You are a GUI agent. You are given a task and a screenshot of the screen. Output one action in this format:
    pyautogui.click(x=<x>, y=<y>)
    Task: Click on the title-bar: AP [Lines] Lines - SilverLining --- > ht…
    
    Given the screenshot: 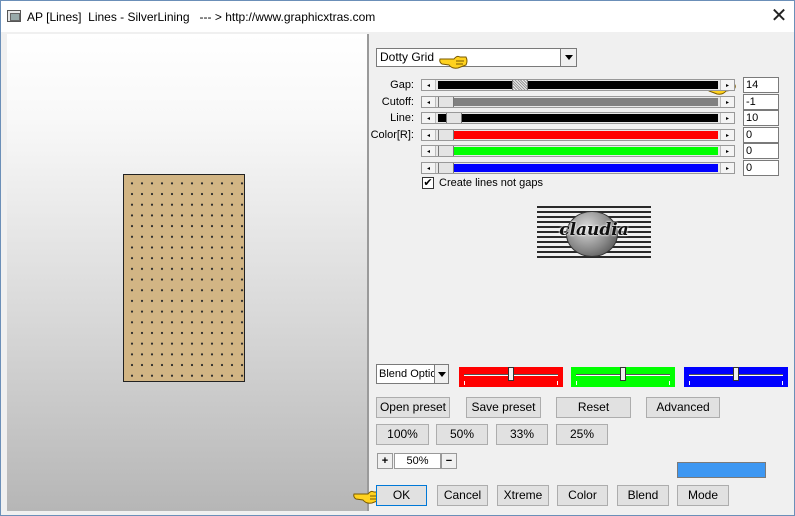 What is the action you would take?
    pyautogui.click(x=397, y=16)
    